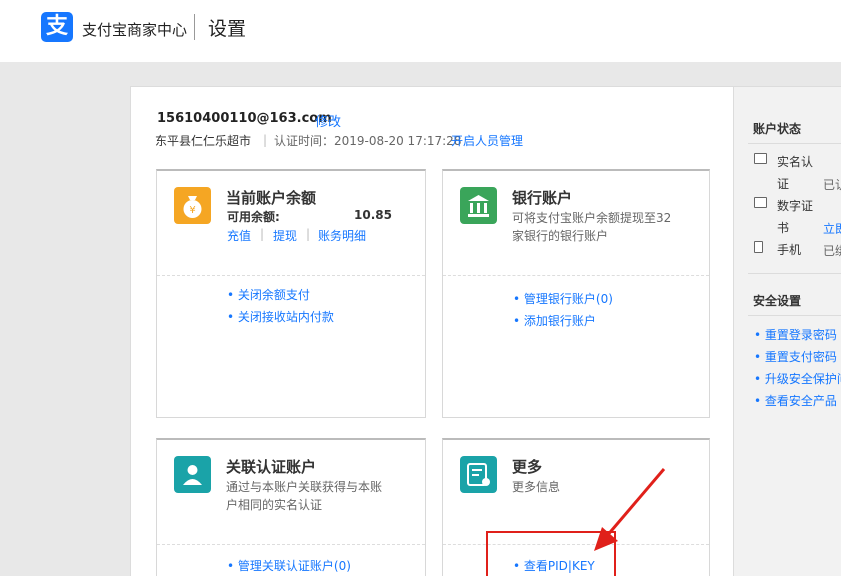 Image resolution: width=841 pixels, height=576 pixels. Describe the element at coordinates (342, 235) in the screenshot. I see `account-details-link: 账务明细` at that location.